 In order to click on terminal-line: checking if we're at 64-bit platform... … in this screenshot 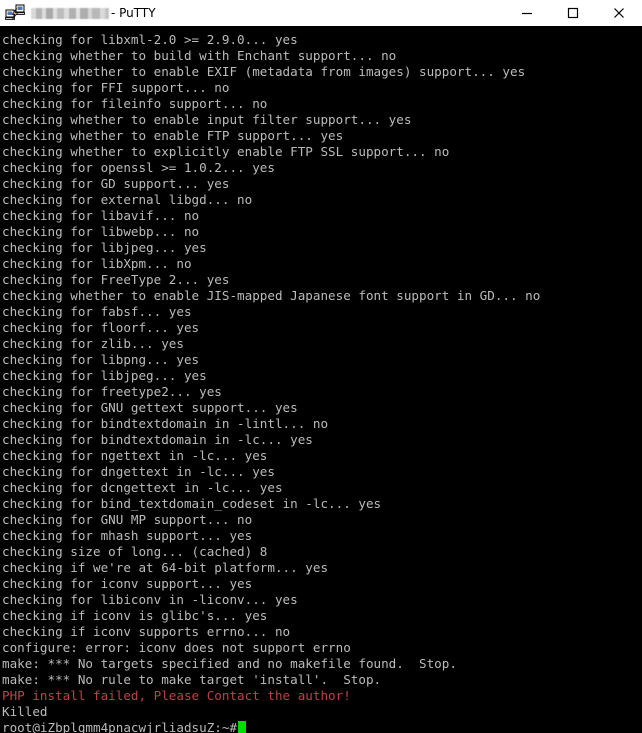, I will do `click(165, 567)`.